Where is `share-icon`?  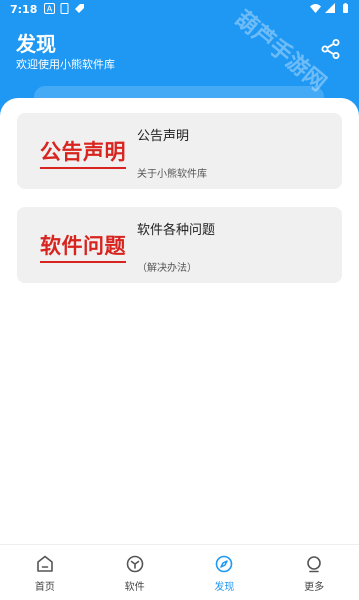
share-icon is located at coordinates (331, 49).